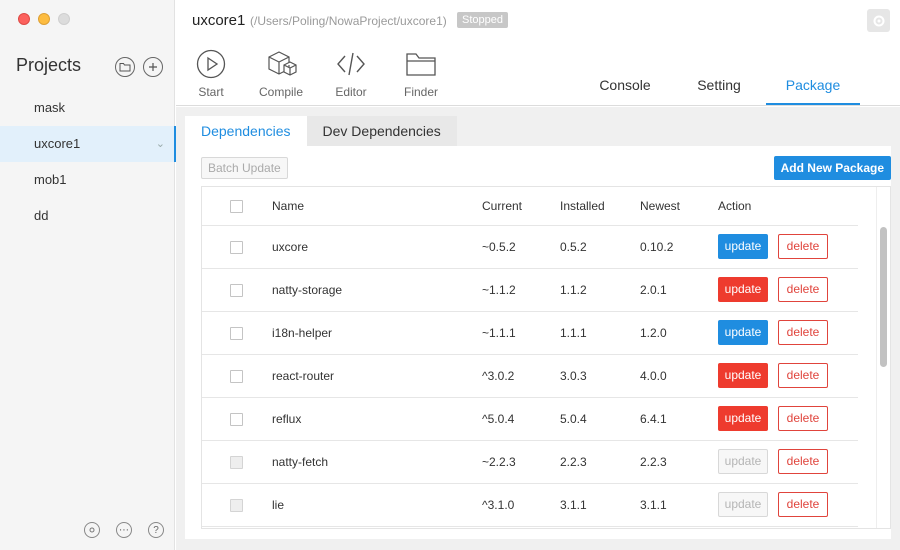 The height and width of the screenshot is (550, 900). I want to click on package-name: reflux, so click(377, 419).